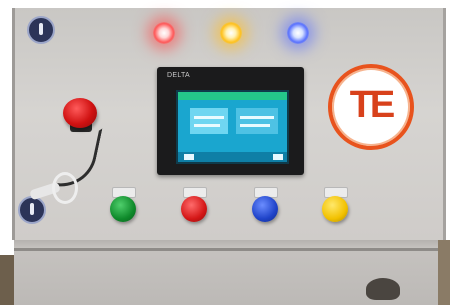  I want to click on hmi-brand: DELTA, so click(179, 75).